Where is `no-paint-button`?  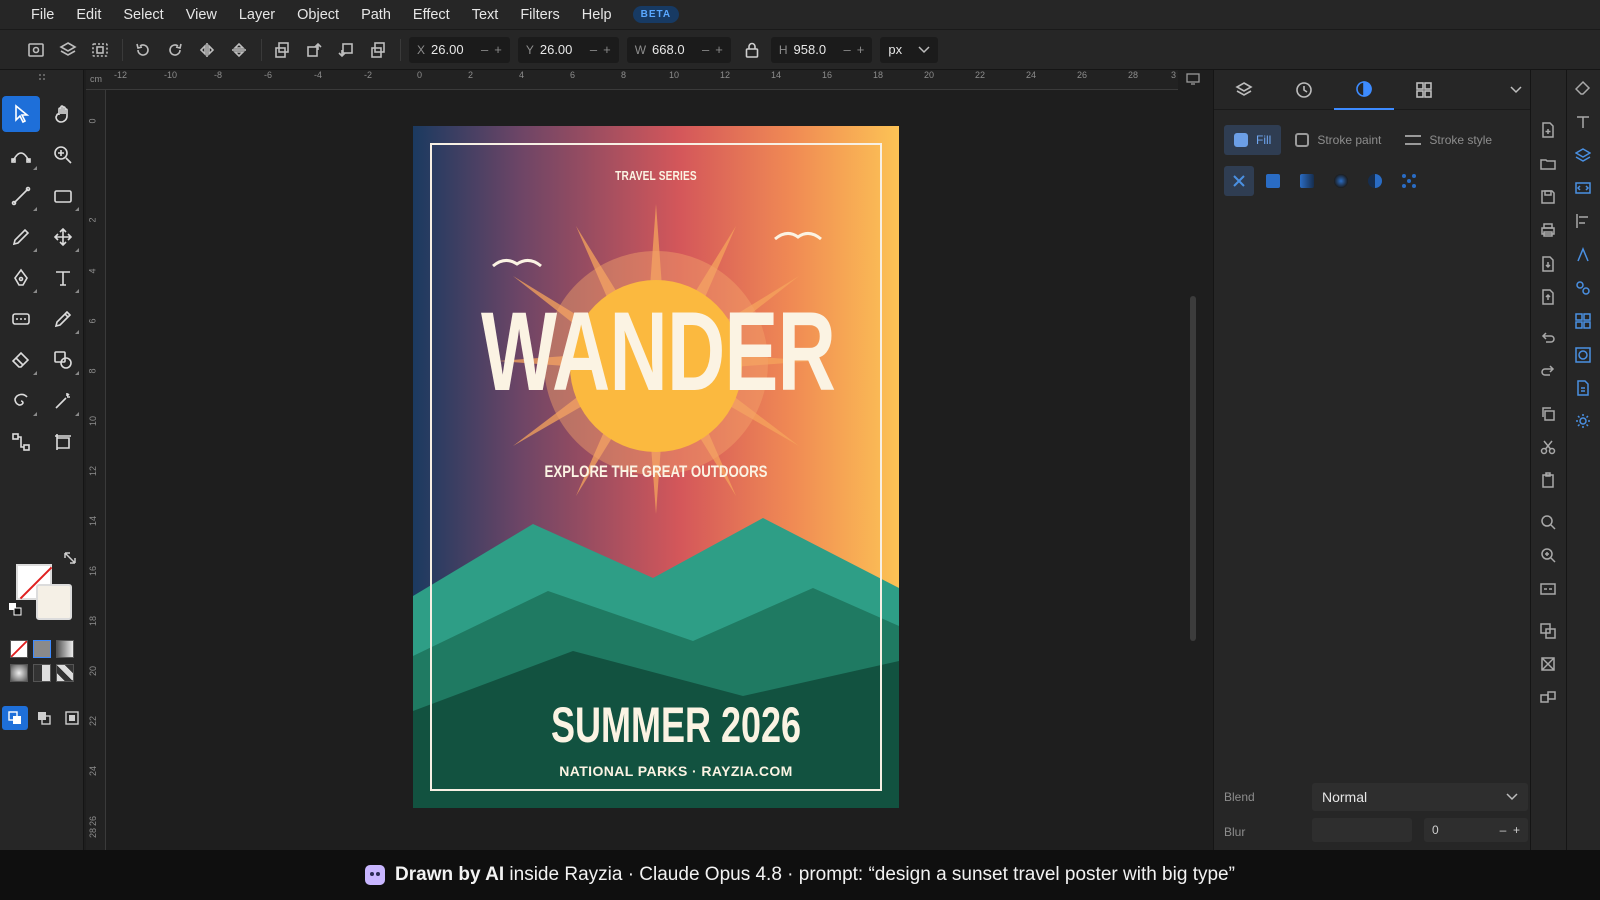
no-paint-button is located at coordinates (1239, 181).